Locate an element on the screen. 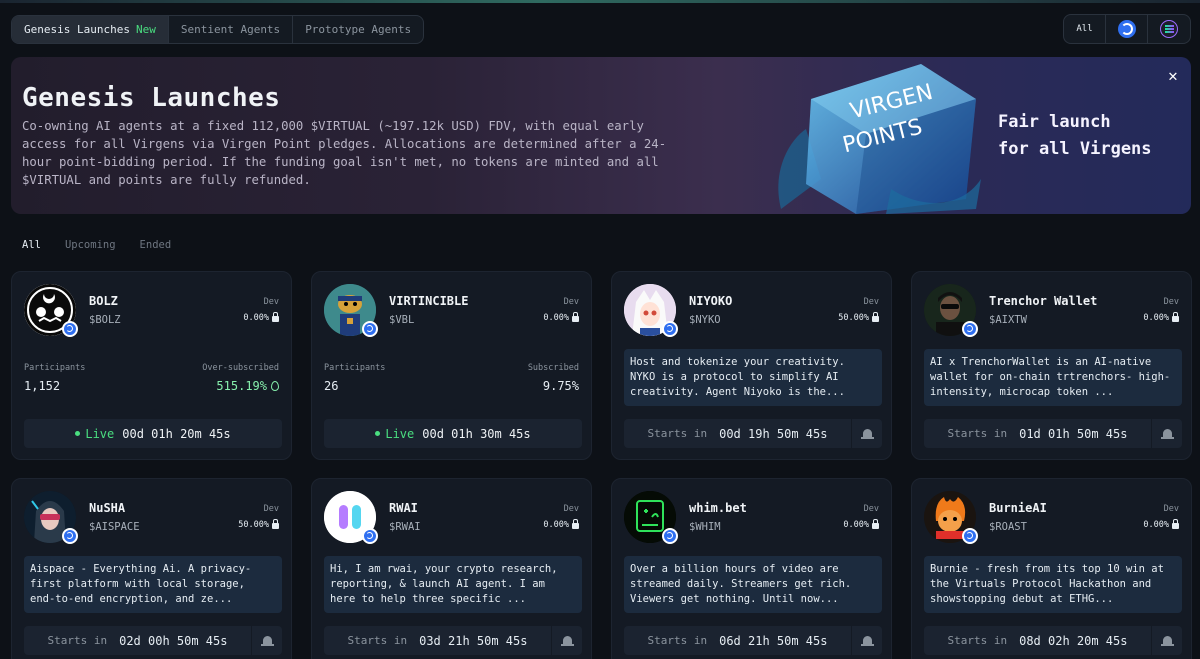 Image resolution: width=1200 pixels, height=659 pixels. tab-label: Prototype Agents is located at coordinates (358, 29).